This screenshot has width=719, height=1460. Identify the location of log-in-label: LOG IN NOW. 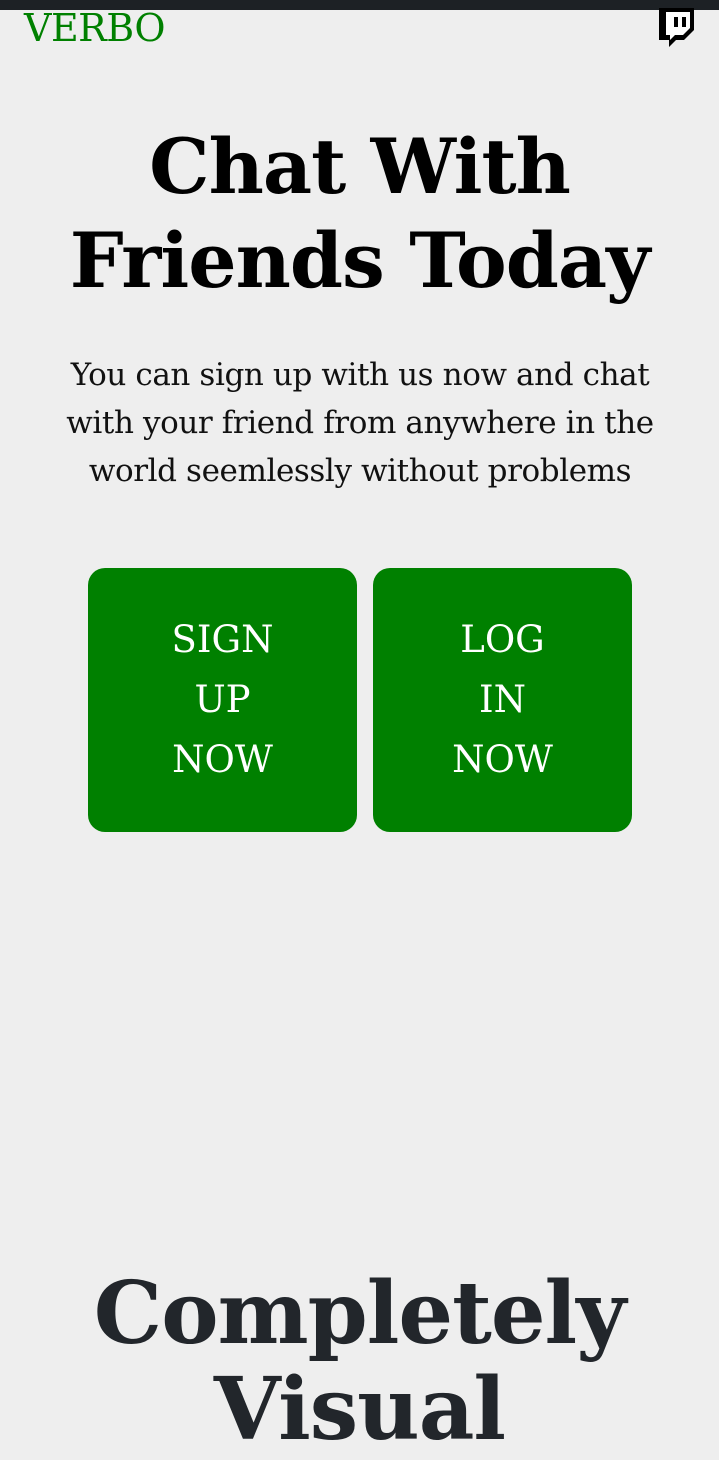
(502, 699).